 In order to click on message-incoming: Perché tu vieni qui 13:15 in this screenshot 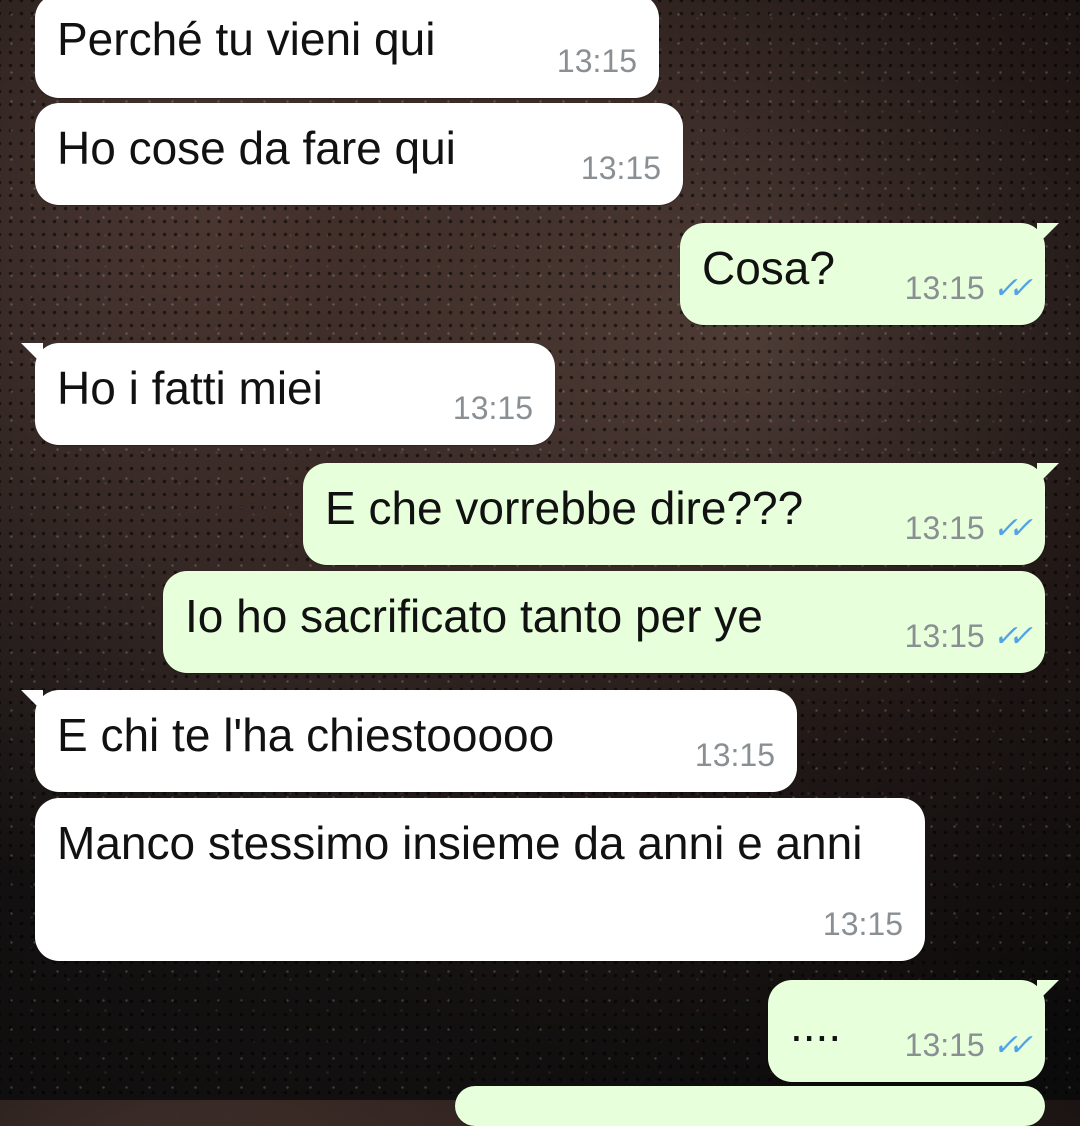, I will do `click(347, 49)`.